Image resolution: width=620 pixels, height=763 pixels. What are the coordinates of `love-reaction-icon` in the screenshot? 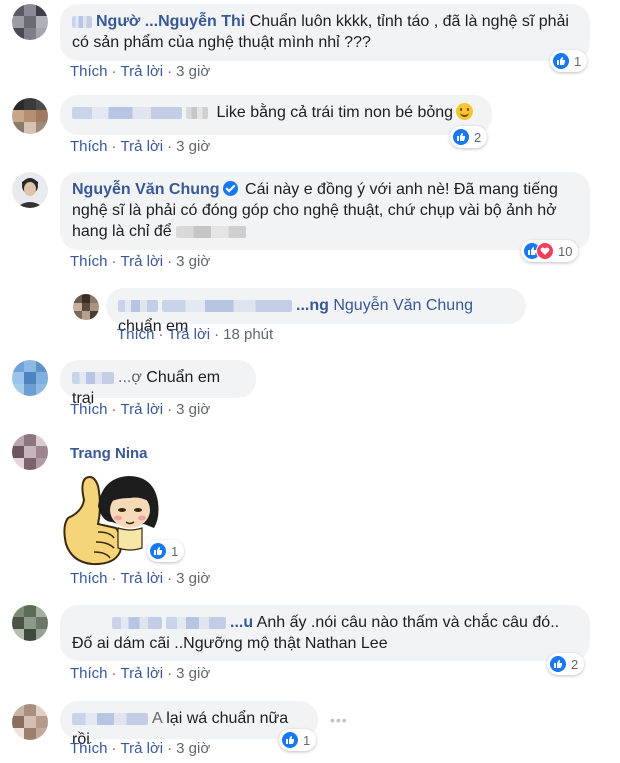 It's located at (545, 251).